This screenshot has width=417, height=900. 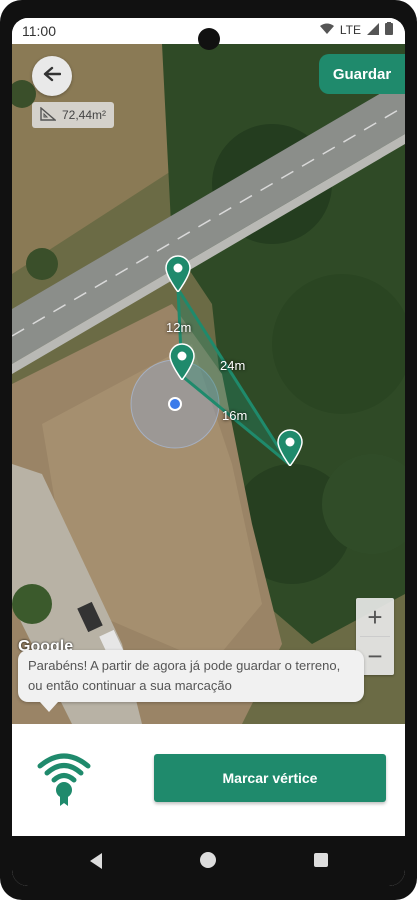 I want to click on mark-vertex-button: Marcar vértice, so click(x=270, y=778).